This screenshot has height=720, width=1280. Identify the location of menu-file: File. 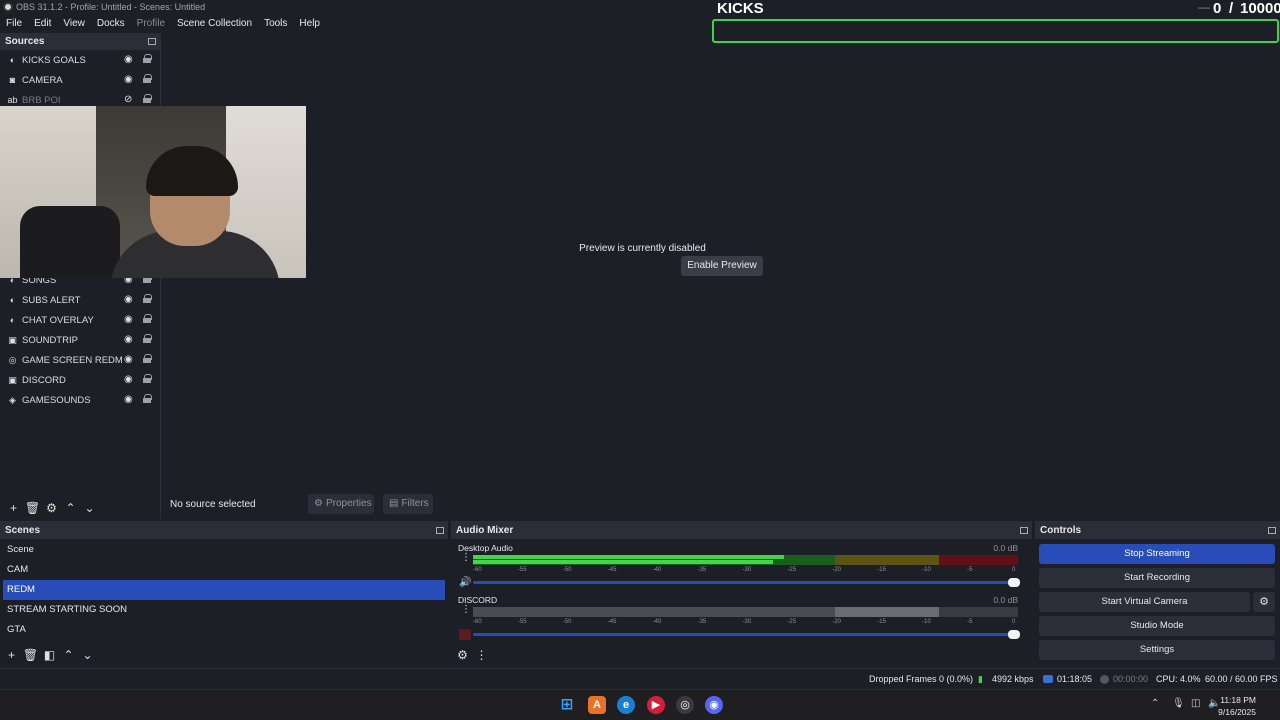
(14, 24).